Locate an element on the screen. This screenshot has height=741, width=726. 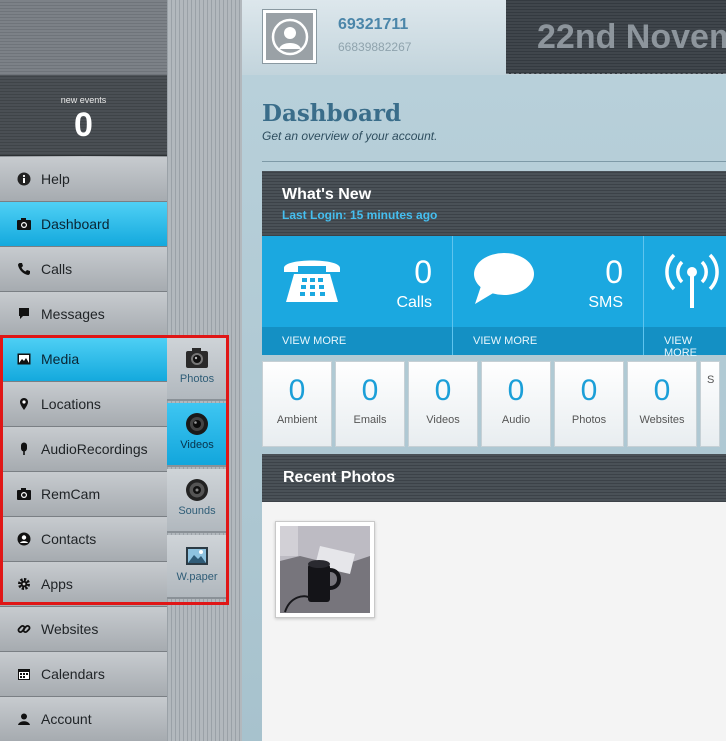
phone-icon is located at coordinates (24, 269).